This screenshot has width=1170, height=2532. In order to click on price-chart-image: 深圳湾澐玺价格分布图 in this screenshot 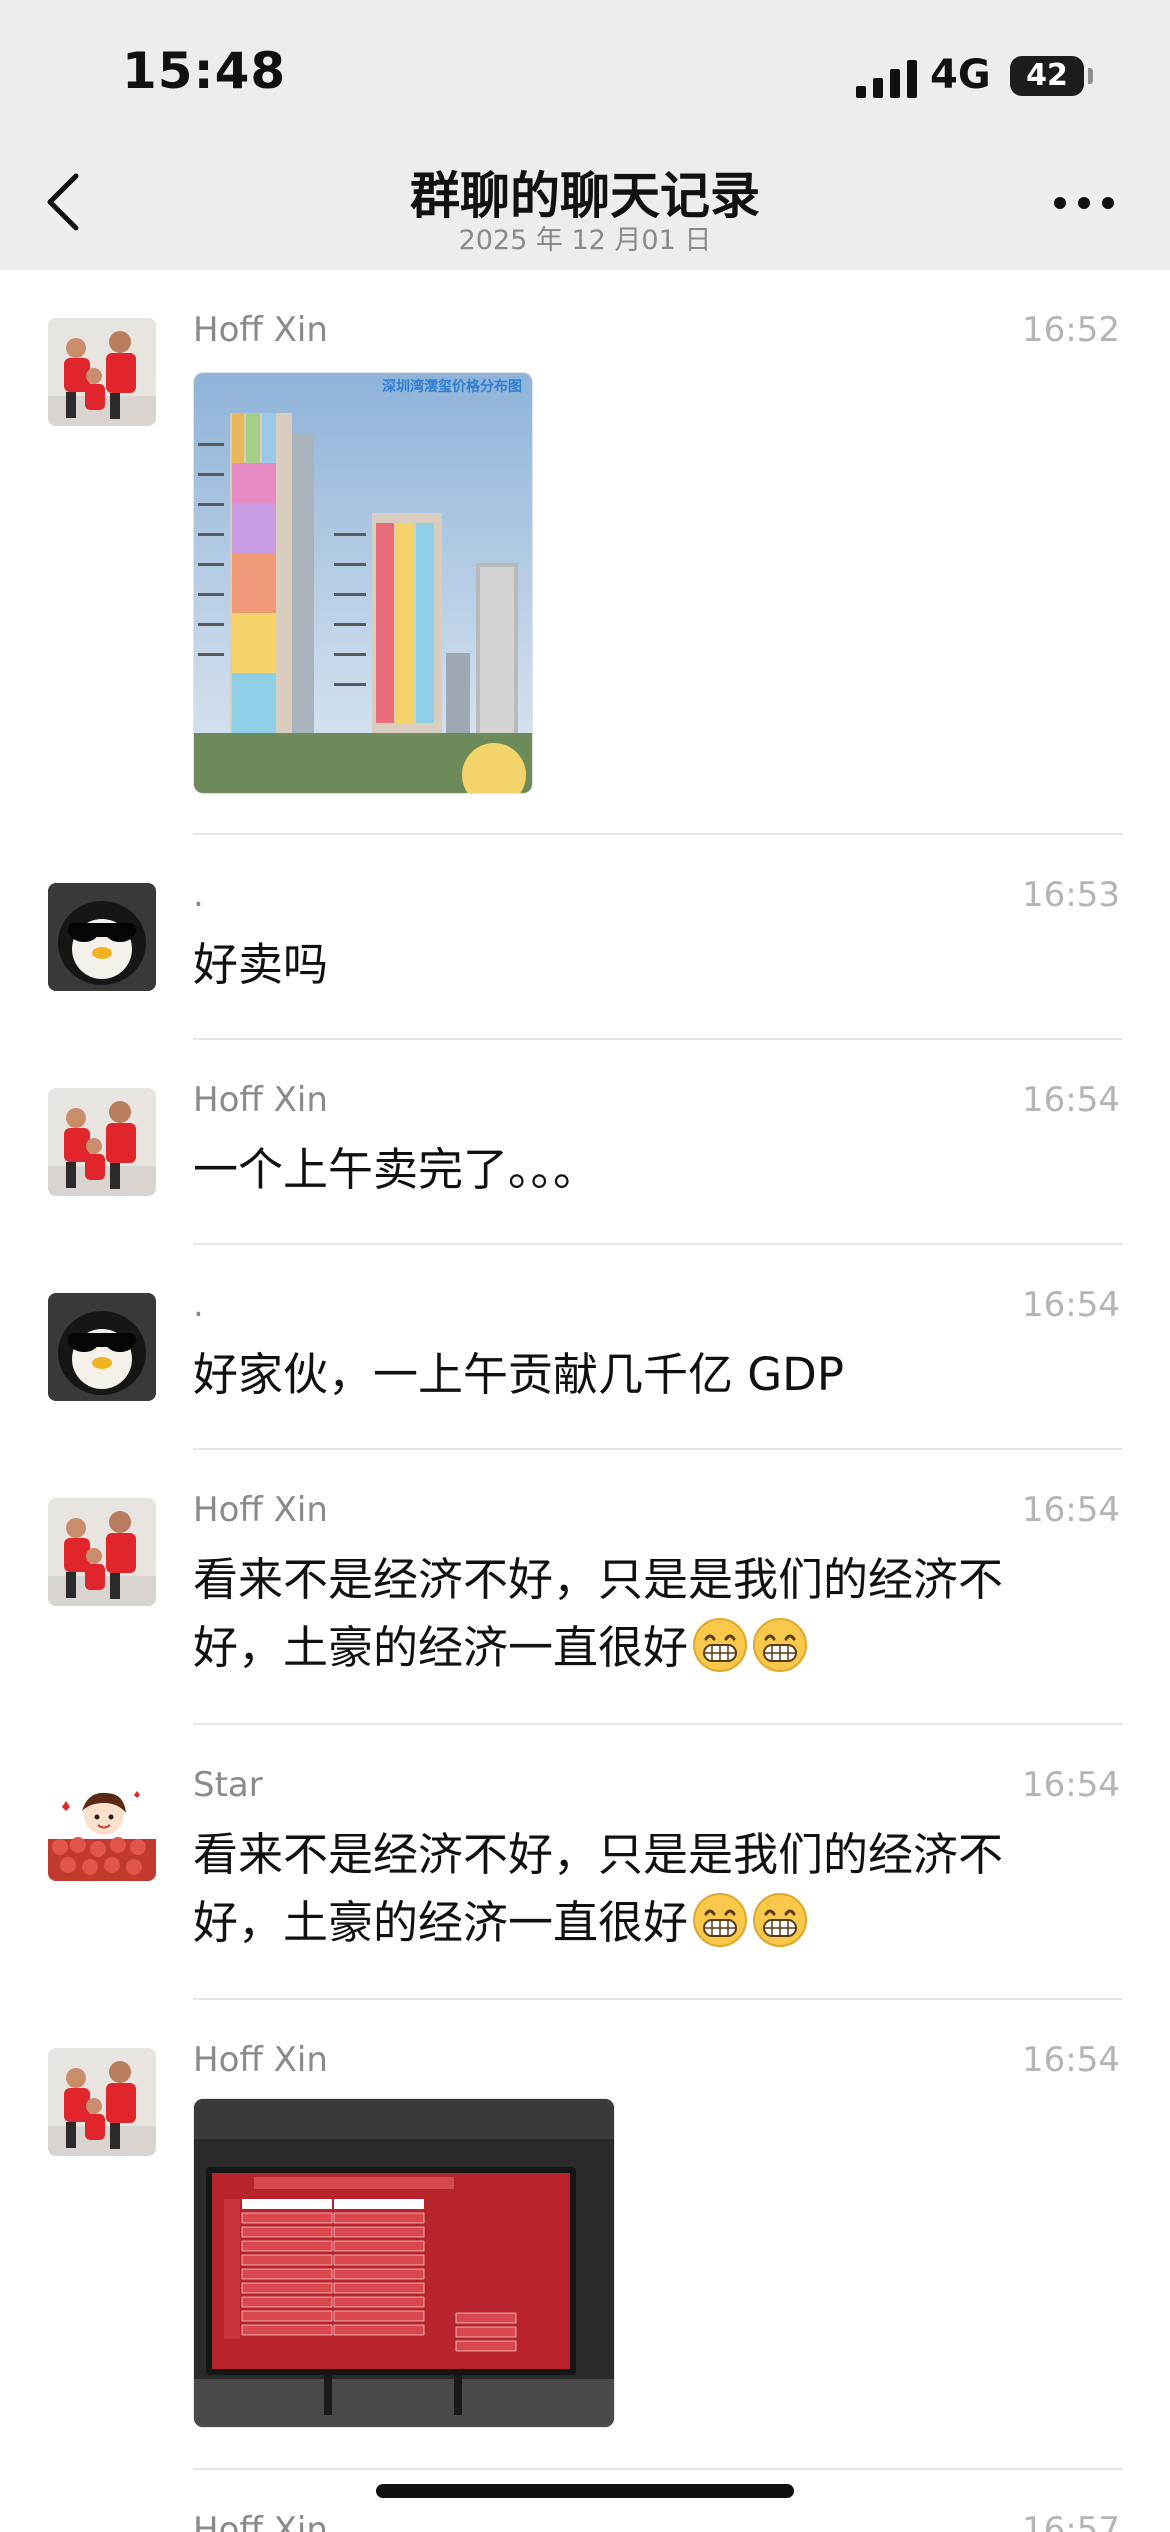, I will do `click(363, 583)`.